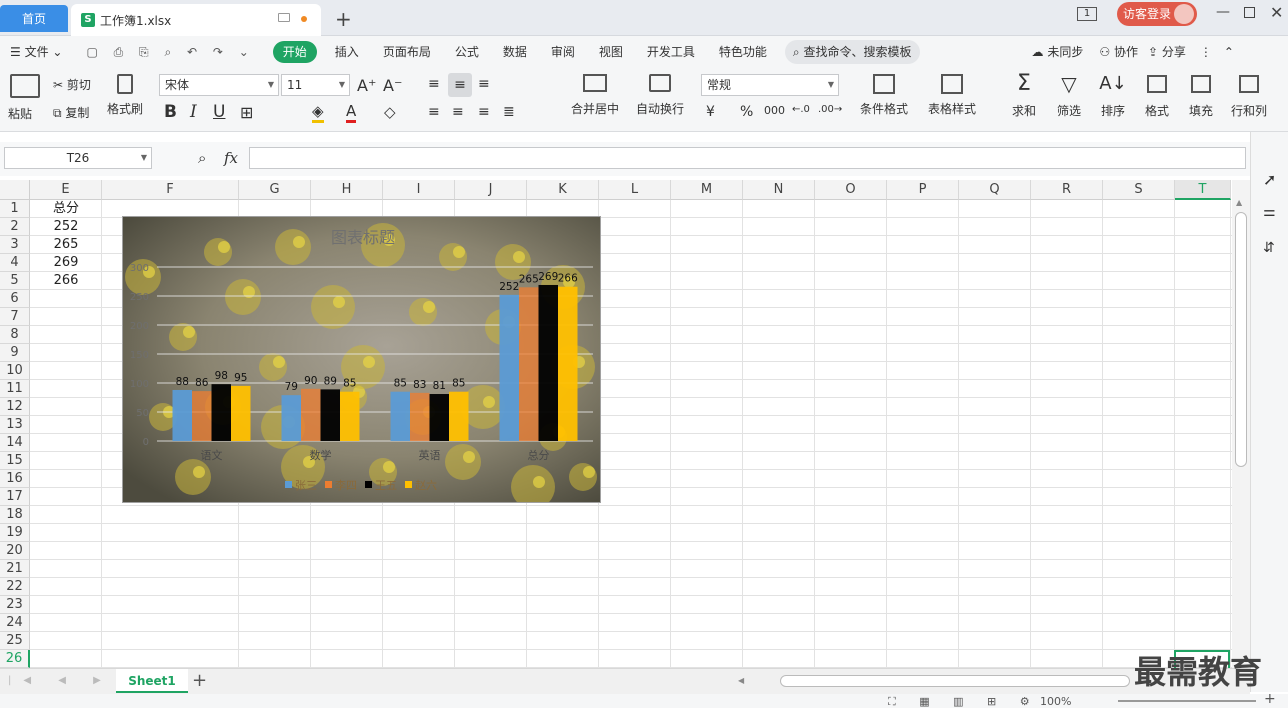 Image resolution: width=1288 pixels, height=709 pixels. Describe the element at coordinates (15, 371) in the screenshot. I see `row-header-10: 10` at that location.